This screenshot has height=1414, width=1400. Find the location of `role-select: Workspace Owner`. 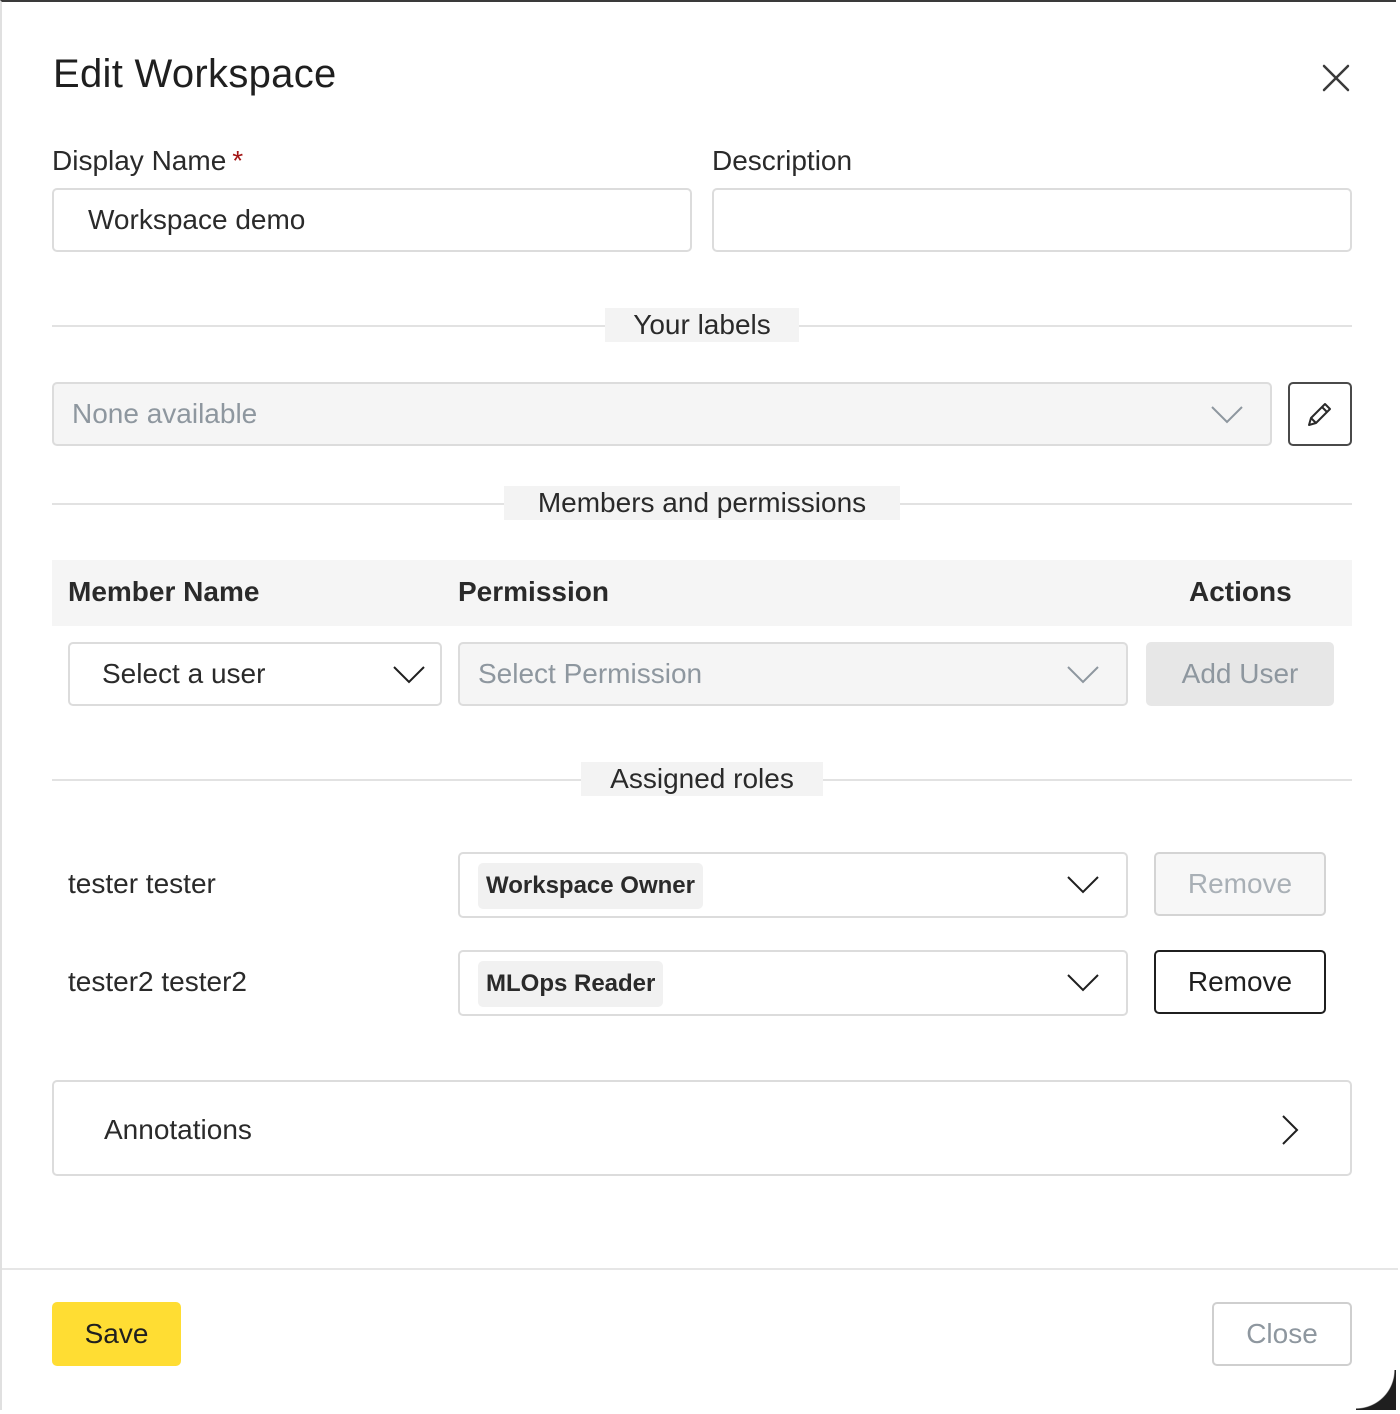

role-select: Workspace Owner is located at coordinates (793, 885).